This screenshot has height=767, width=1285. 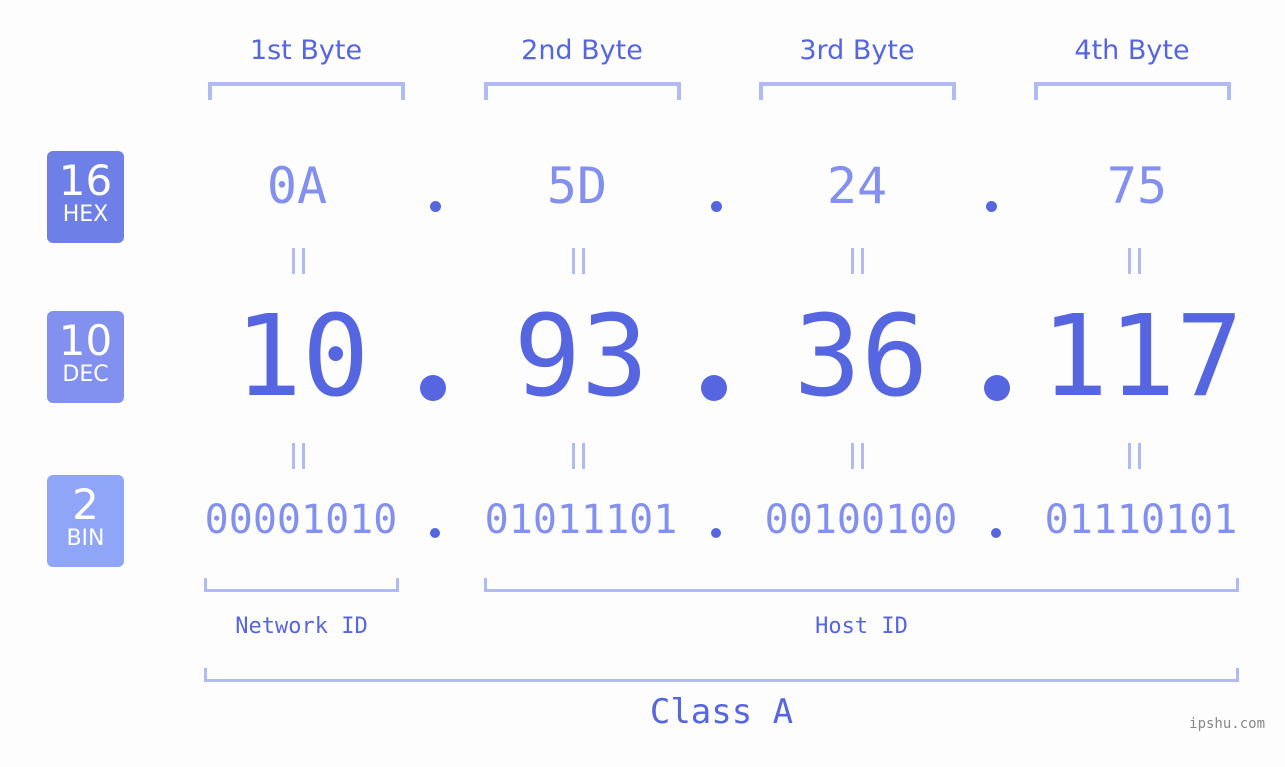 I want to click on dec-byte-3: 36, so click(x=861, y=357).